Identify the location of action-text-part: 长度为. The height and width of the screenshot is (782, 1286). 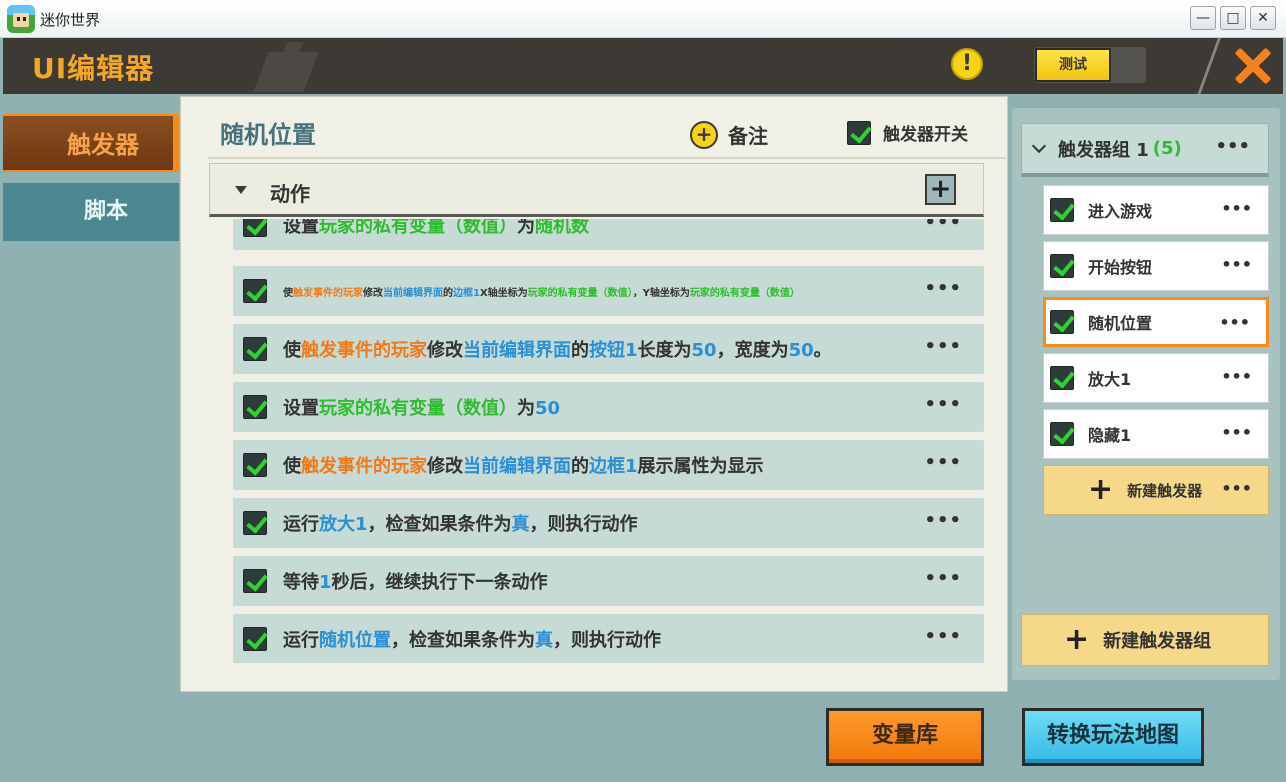
(664, 350).